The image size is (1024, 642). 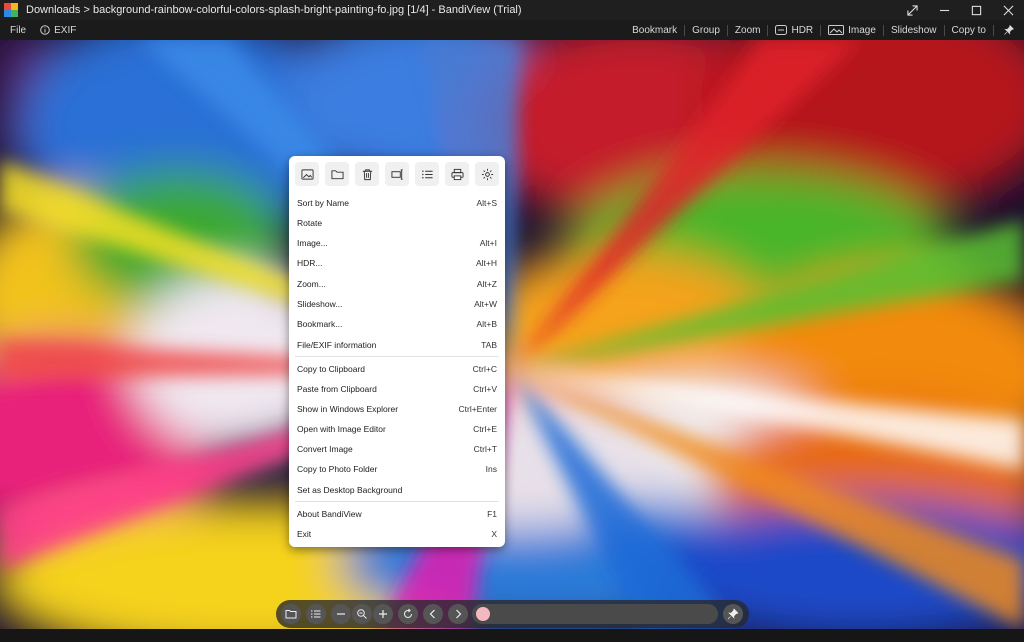 What do you see at coordinates (337, 389) in the screenshot?
I see `context-menu-item-label: Paste from Clipboard` at bounding box center [337, 389].